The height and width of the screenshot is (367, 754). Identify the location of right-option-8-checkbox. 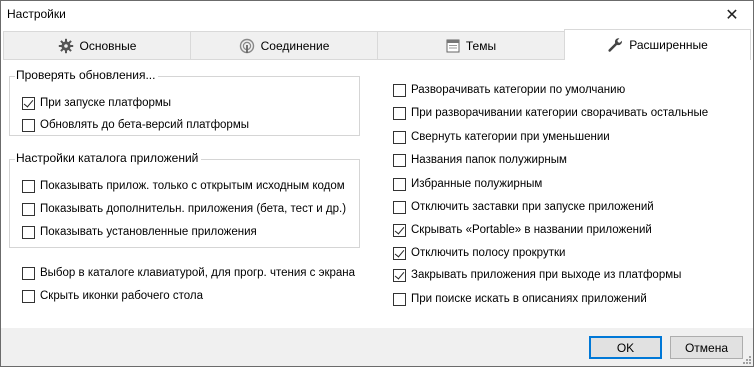
(399, 253).